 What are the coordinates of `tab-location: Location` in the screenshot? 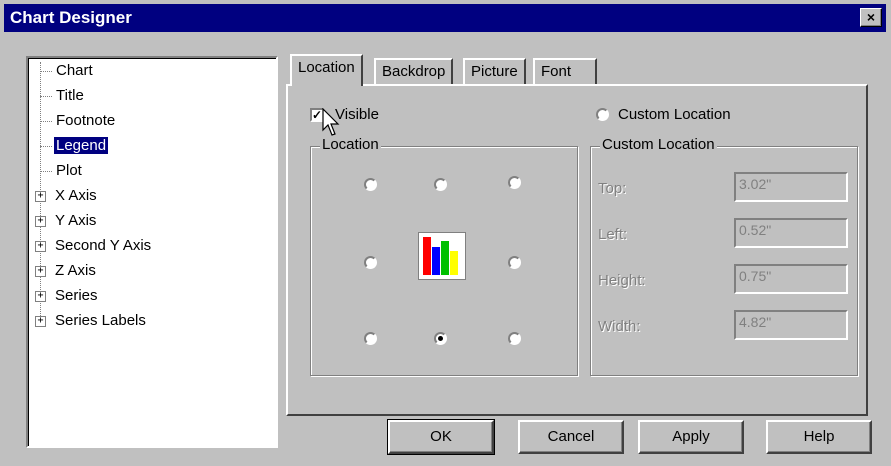 It's located at (326, 70).